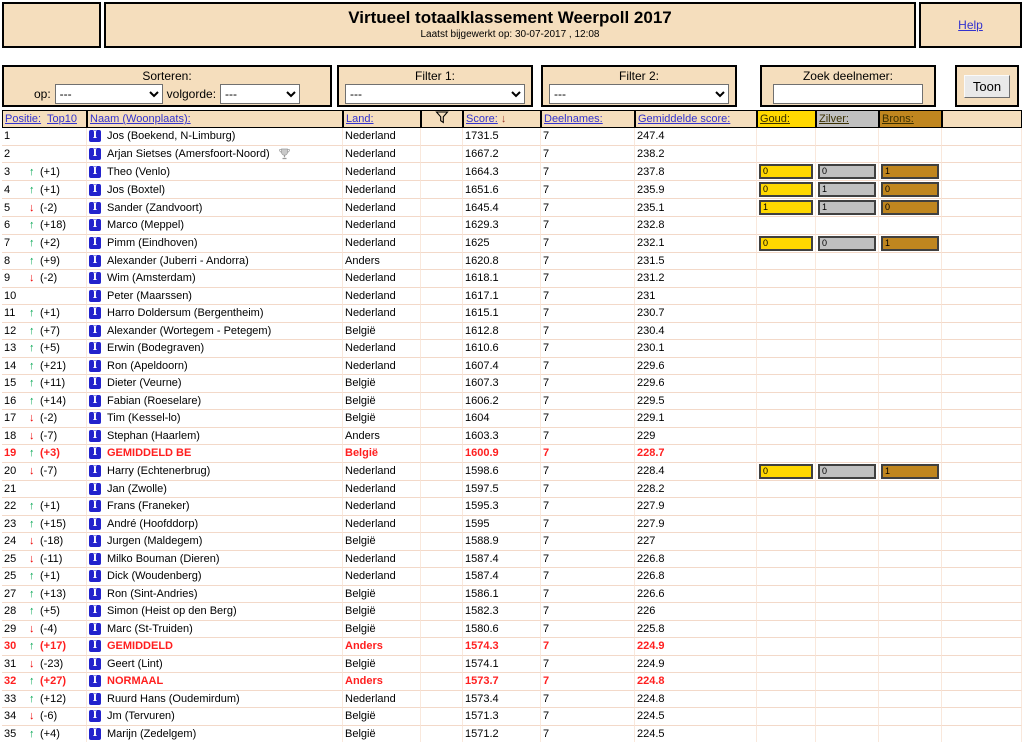 This screenshot has height=742, width=1024. What do you see at coordinates (898, 119) in the screenshot?
I see `sort-brons-link: Brons:` at bounding box center [898, 119].